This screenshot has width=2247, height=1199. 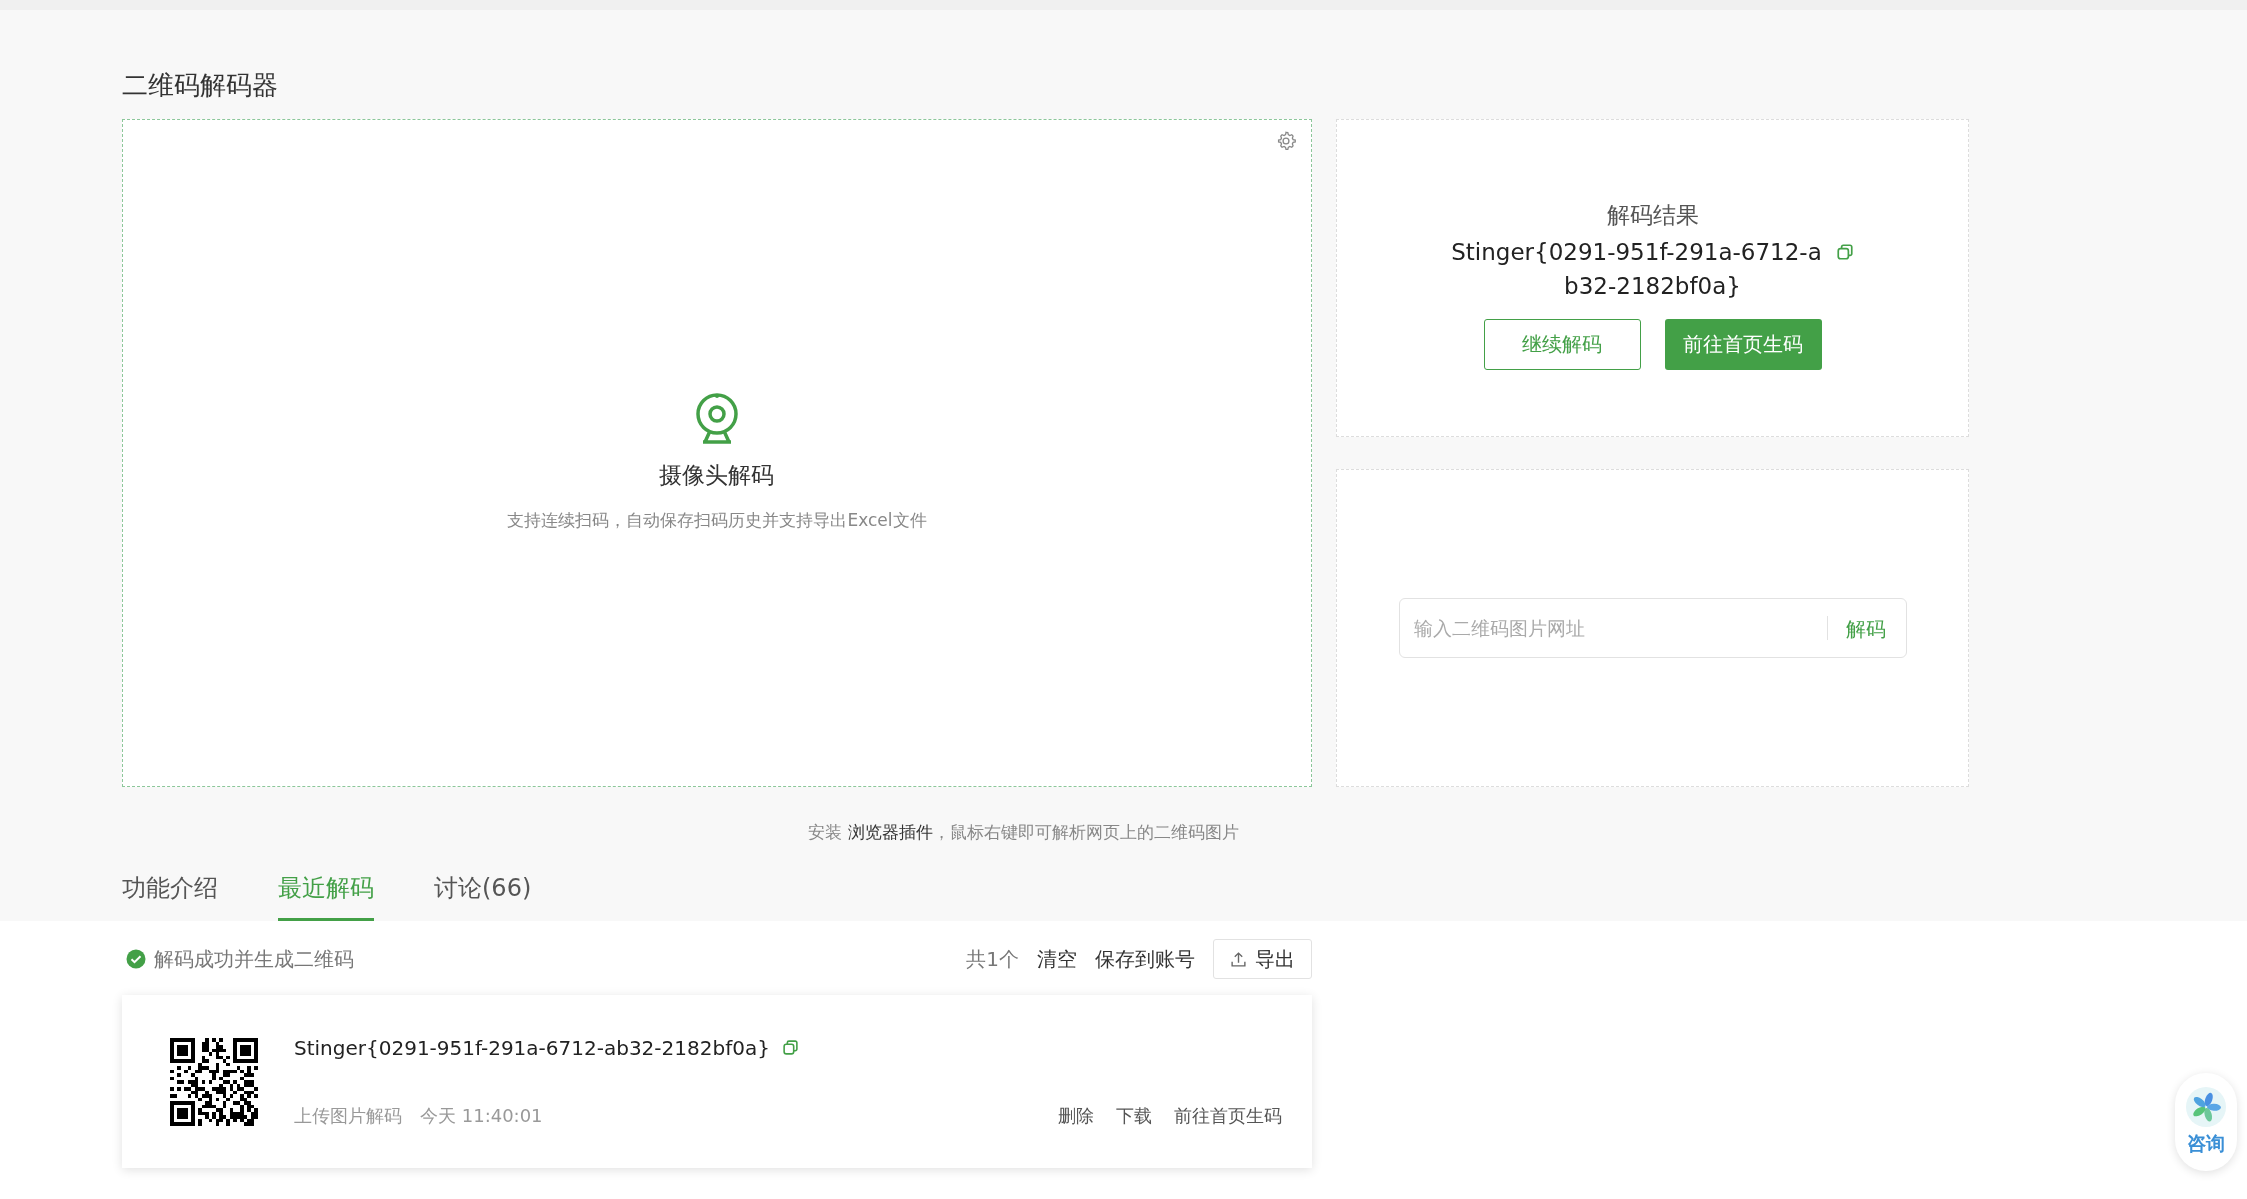 I want to click on item-action-link: 前往首页生码, so click(x=1228, y=1115).